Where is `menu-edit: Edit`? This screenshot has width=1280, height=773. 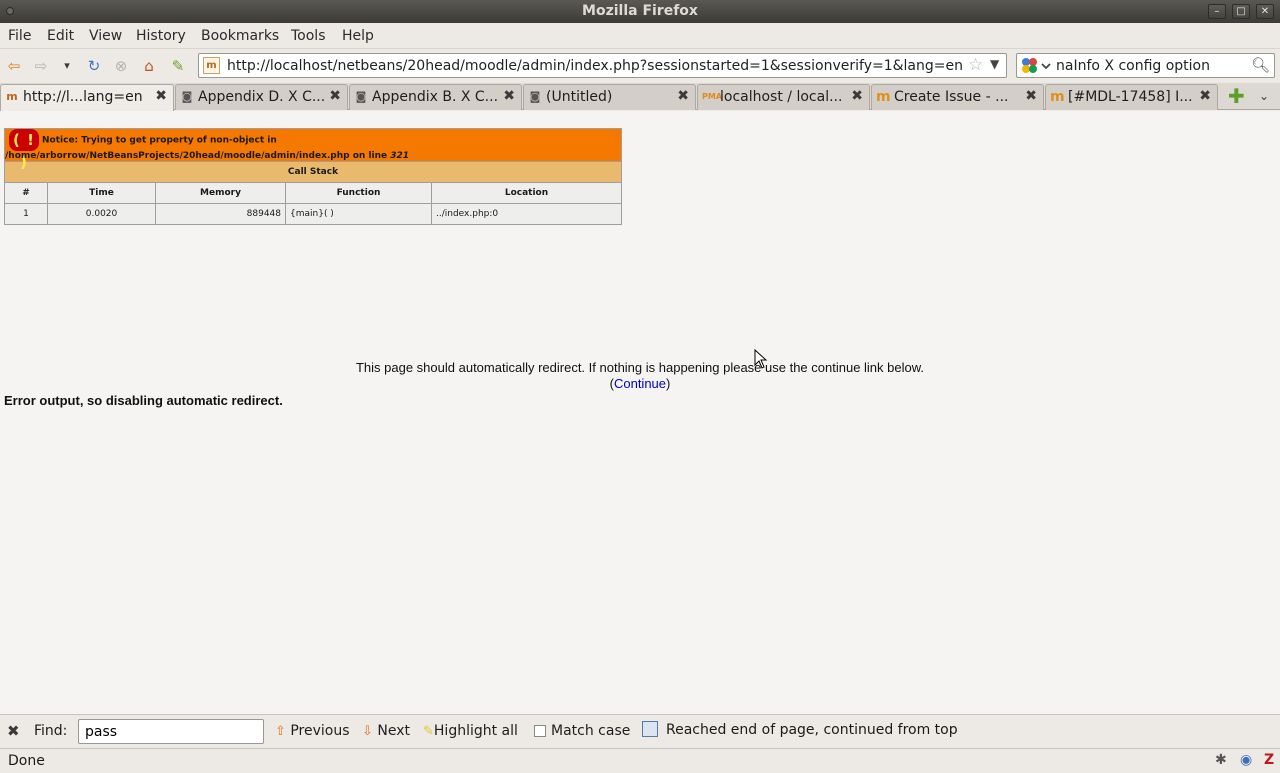 menu-edit: Edit is located at coordinates (60, 36).